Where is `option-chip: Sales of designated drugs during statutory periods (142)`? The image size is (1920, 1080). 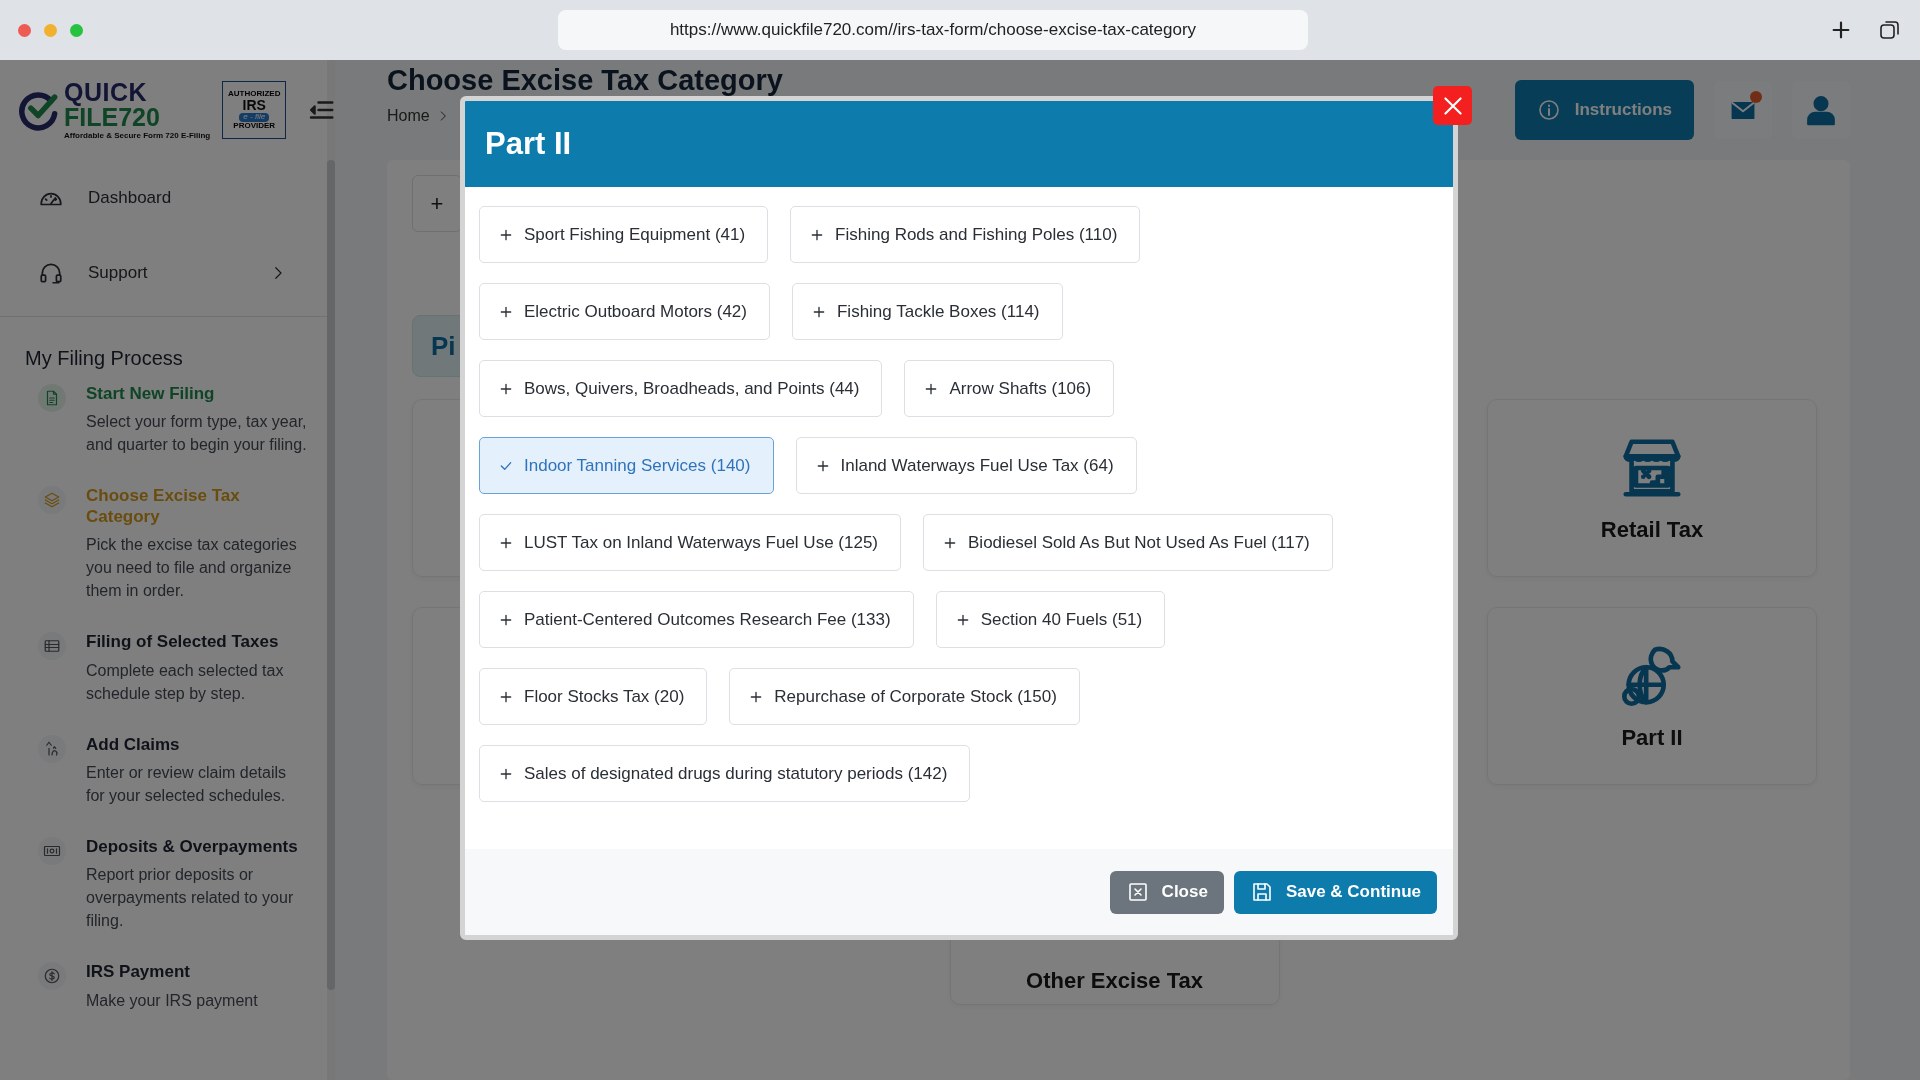 option-chip: Sales of designated drugs during statutory periods (142) is located at coordinates (725, 773).